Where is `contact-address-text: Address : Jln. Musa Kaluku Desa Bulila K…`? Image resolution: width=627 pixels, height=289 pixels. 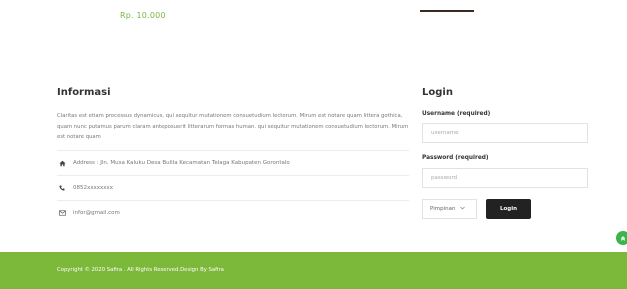 contact-address-text: Address : Jln. Musa Kaluku Desa Bulila K… is located at coordinates (181, 163).